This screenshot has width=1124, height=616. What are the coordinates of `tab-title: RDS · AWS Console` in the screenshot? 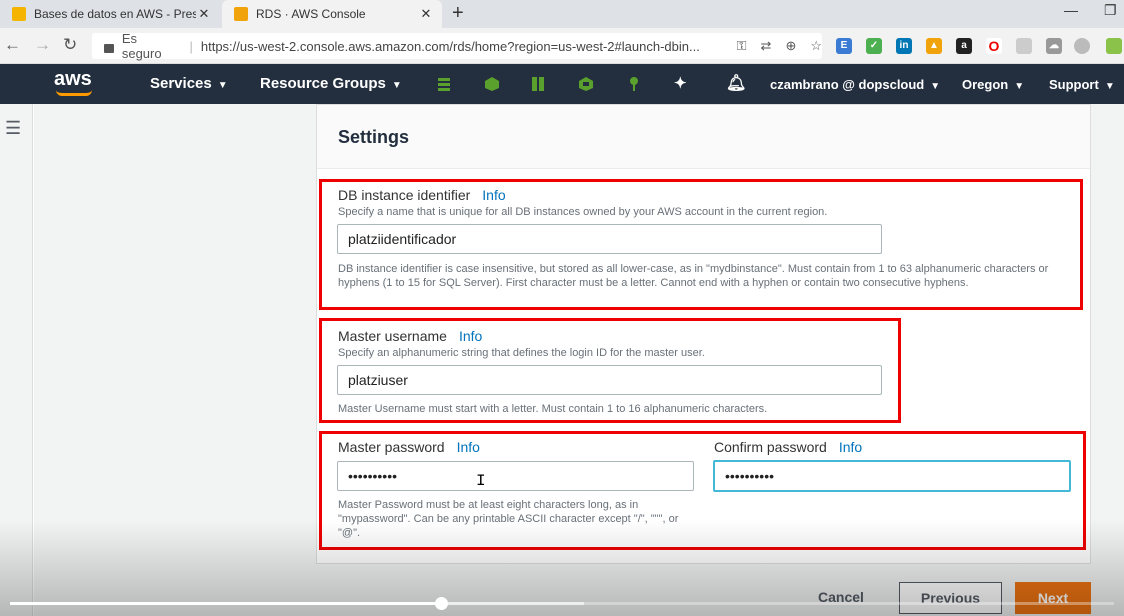 It's located at (311, 14).